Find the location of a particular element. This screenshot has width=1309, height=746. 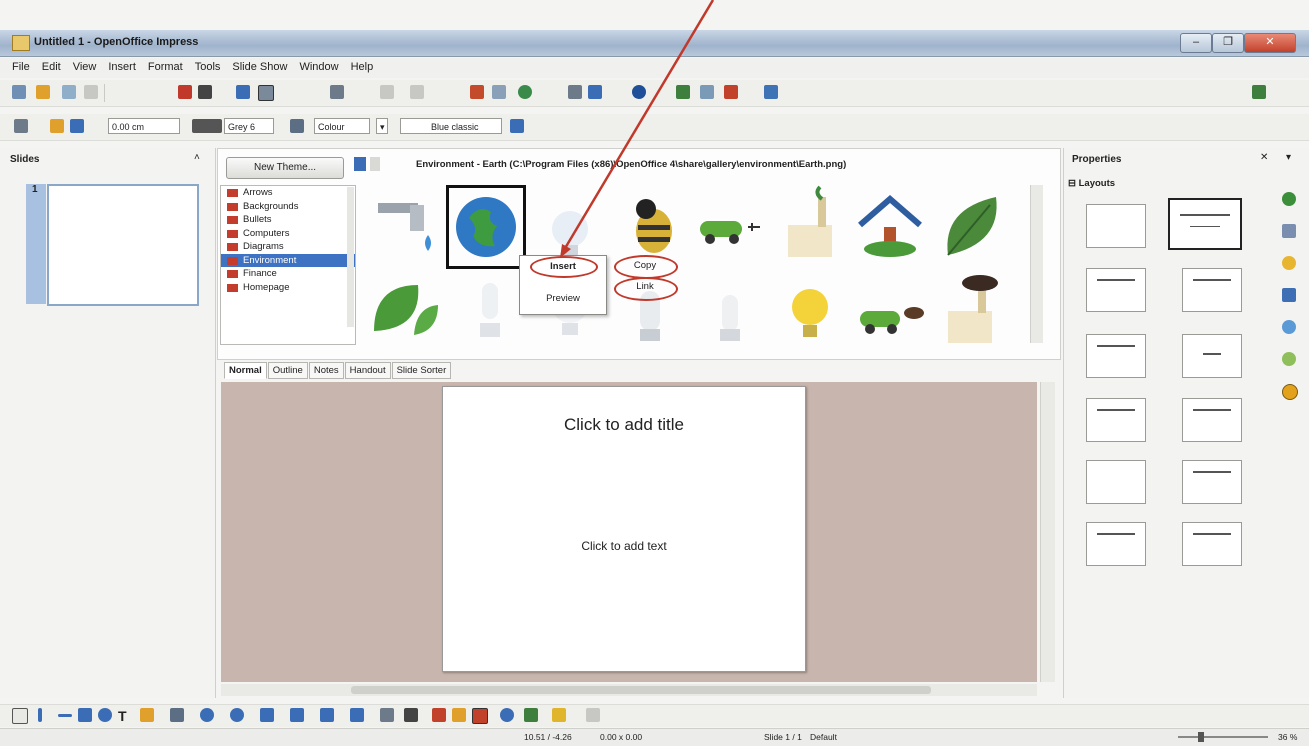

layout-title-content-selected is located at coordinates (1205, 224).